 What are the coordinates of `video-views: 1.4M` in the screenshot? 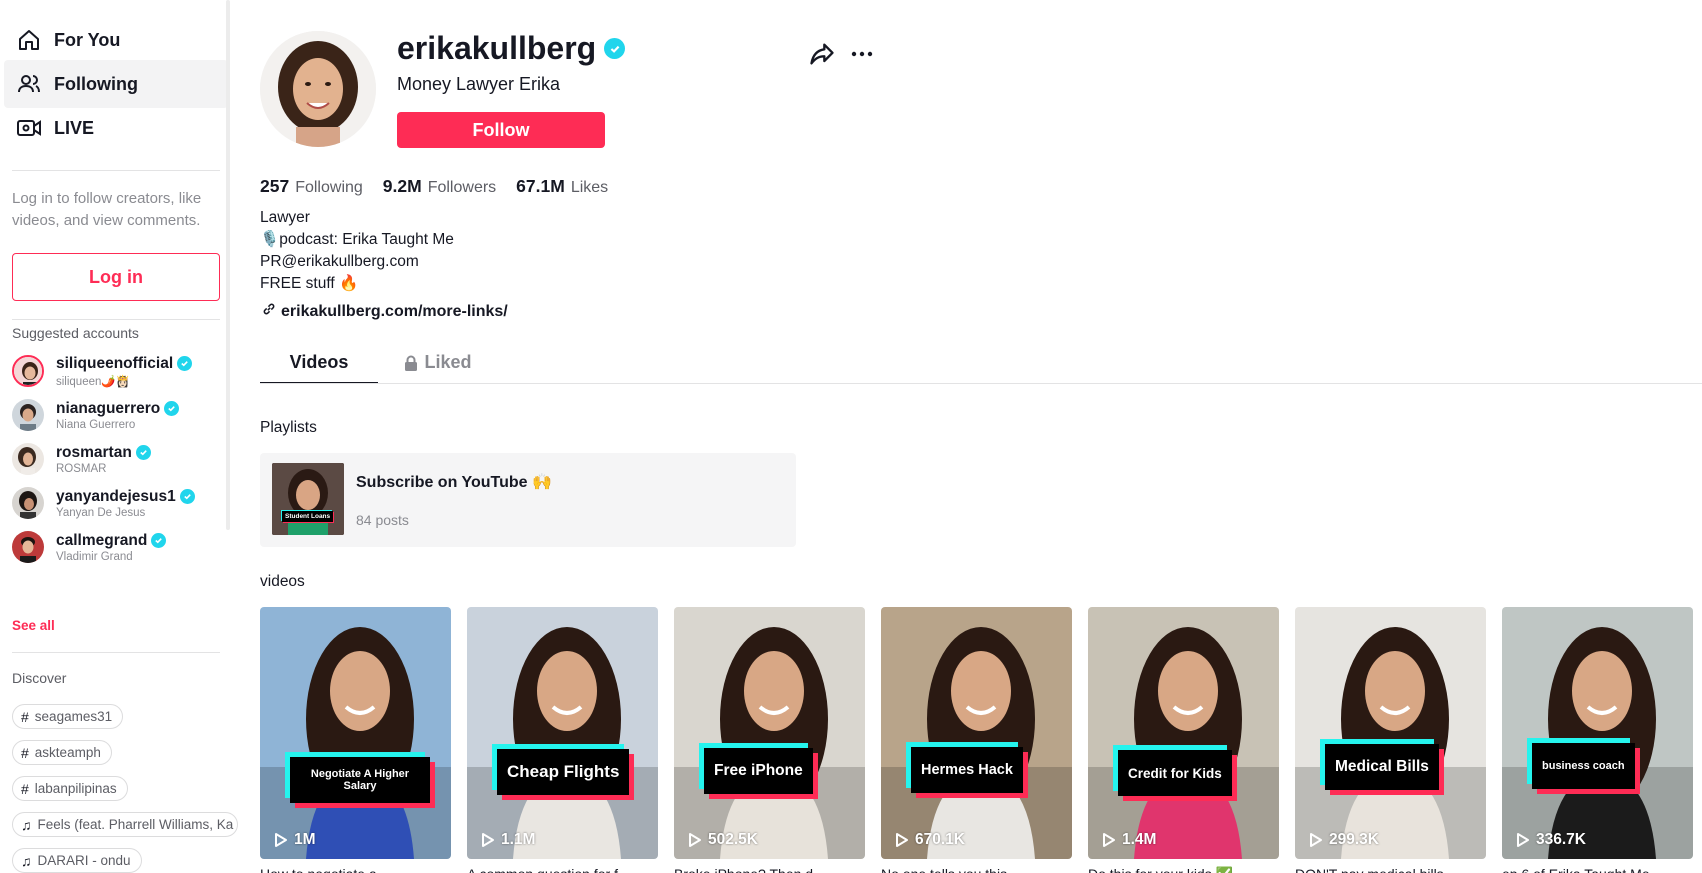 It's located at (1129, 840).